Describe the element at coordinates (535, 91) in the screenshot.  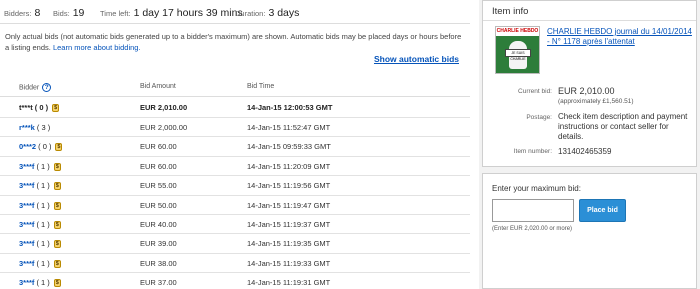
I see `current-bid-label: Current bid:` at that location.